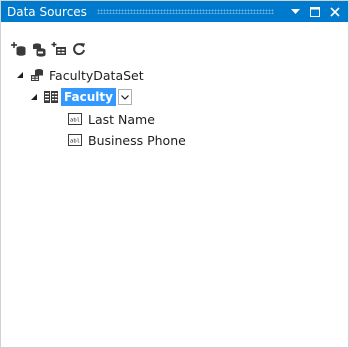 Image resolution: width=349 pixels, height=348 pixels. I want to click on refresh-icon, so click(79, 49).